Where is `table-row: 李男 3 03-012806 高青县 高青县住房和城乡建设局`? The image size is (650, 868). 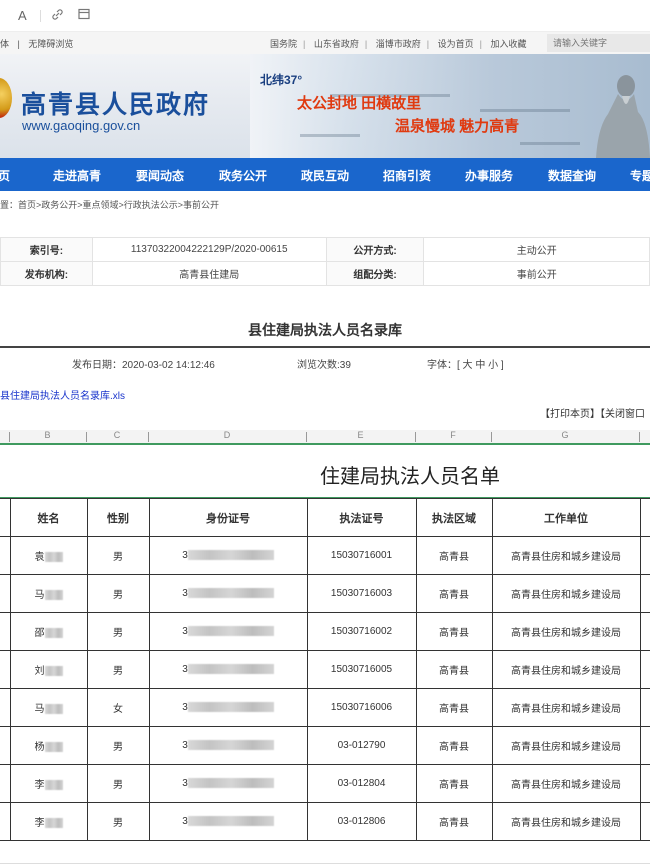
table-row: 李男 3 03-012806 高青县 高青县住房和城乡建设局 is located at coordinates (325, 821).